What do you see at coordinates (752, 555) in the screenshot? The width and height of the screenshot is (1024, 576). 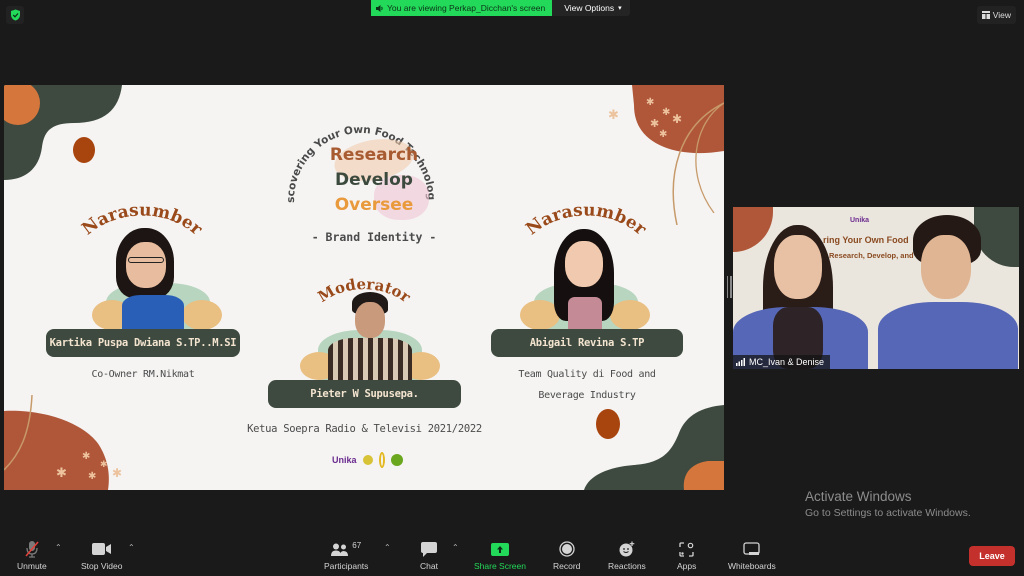 I see `whiteboards-button: Whiteboards` at bounding box center [752, 555].